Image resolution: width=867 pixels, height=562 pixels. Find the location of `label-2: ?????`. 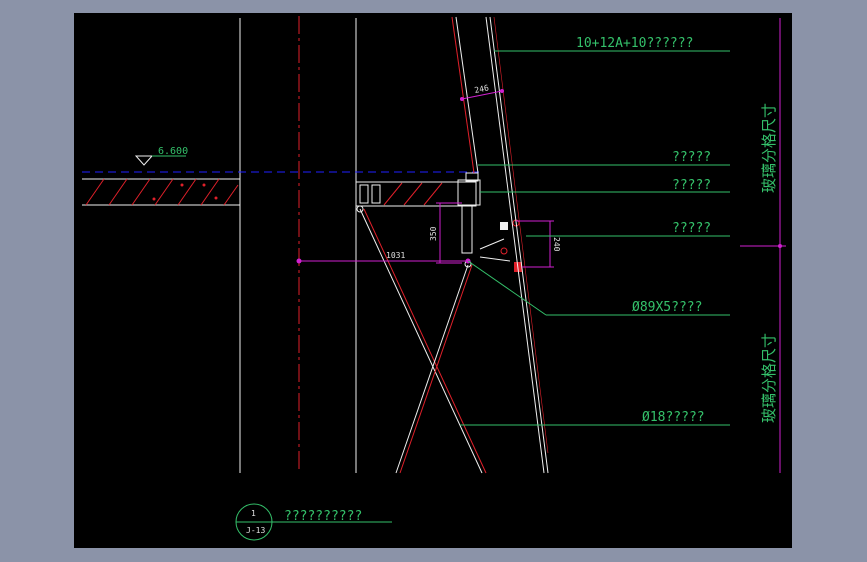

label-2: ????? is located at coordinates (691, 185).